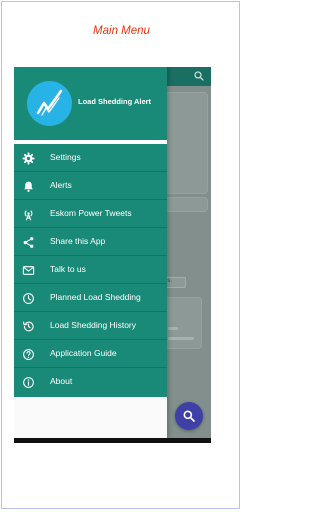  I want to click on app-logo, so click(49, 103).